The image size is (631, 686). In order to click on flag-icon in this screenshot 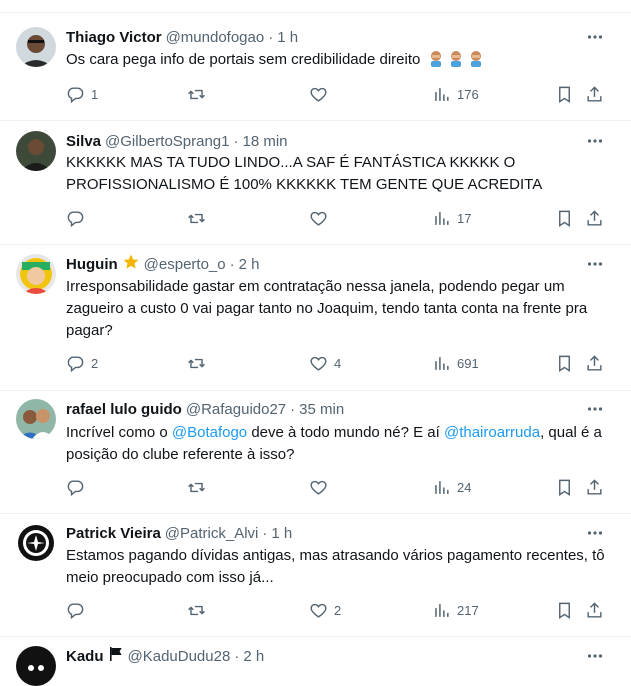, I will do `click(116, 656)`.